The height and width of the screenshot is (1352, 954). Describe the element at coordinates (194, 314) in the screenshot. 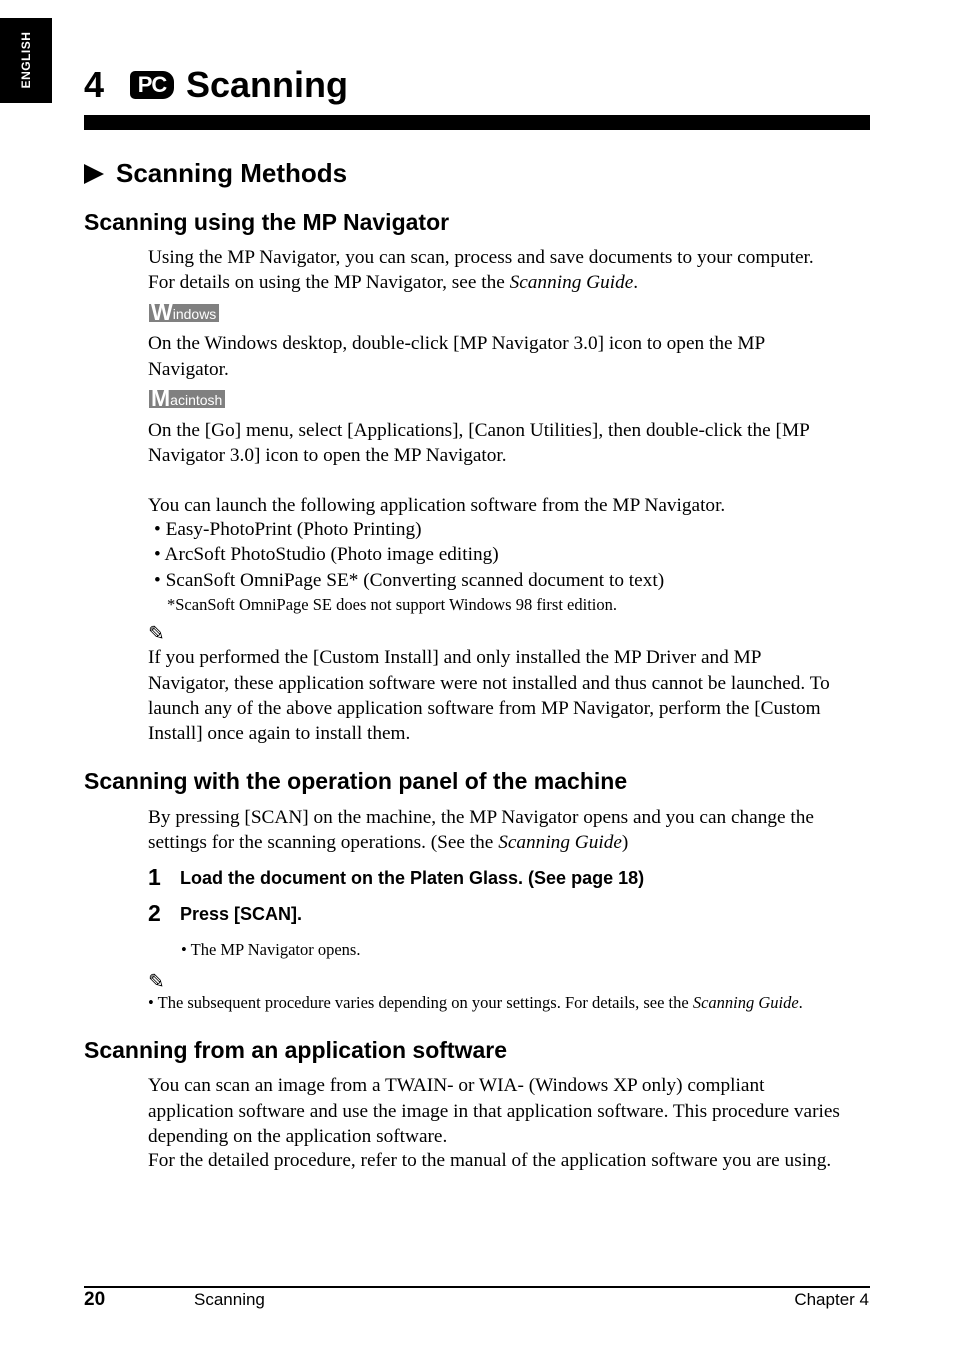

I see `badge-rest: indows` at that location.